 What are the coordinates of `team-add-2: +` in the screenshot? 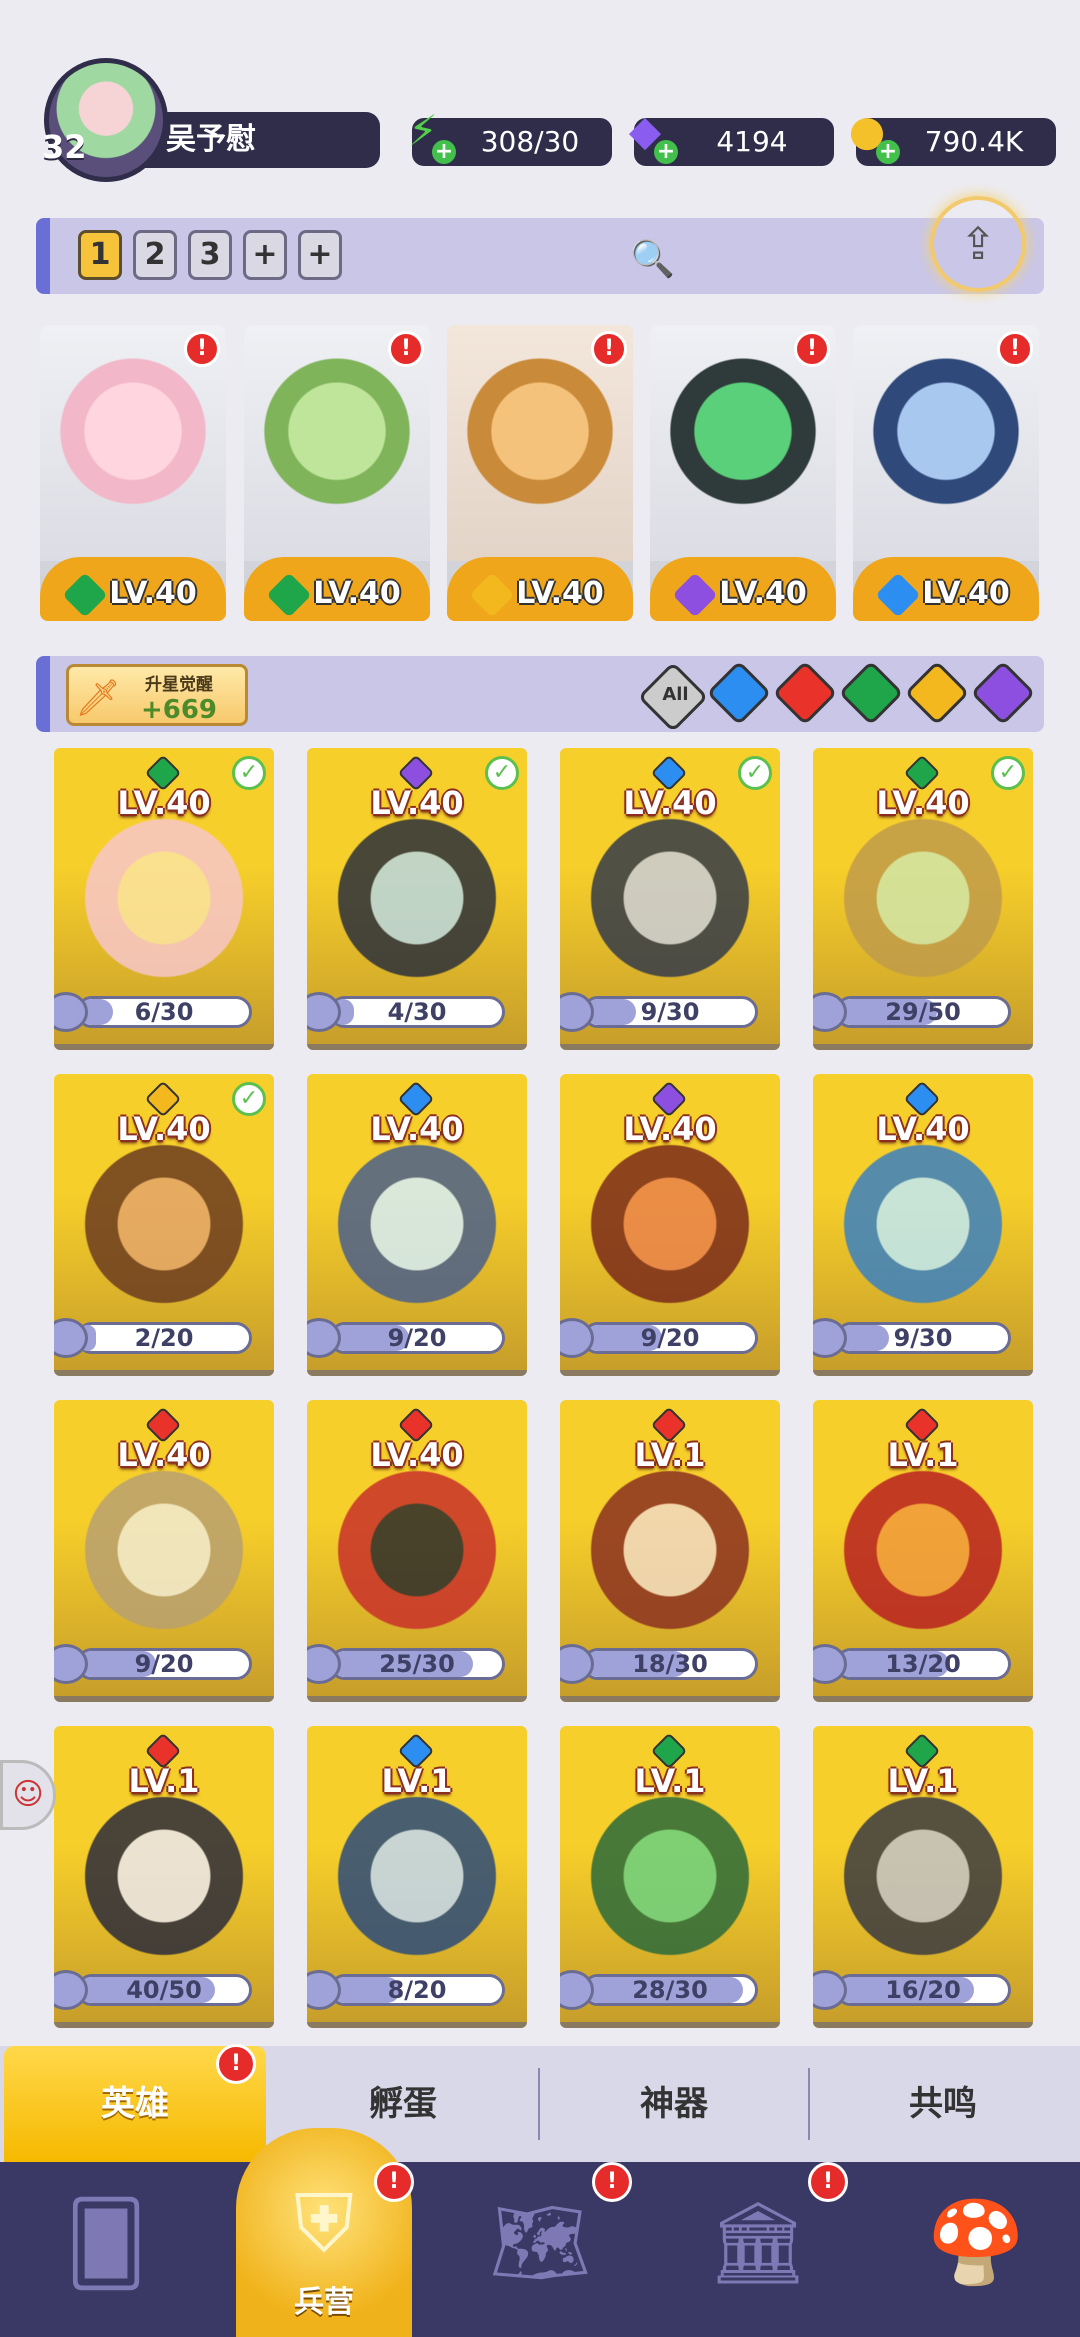 It's located at (320, 255).